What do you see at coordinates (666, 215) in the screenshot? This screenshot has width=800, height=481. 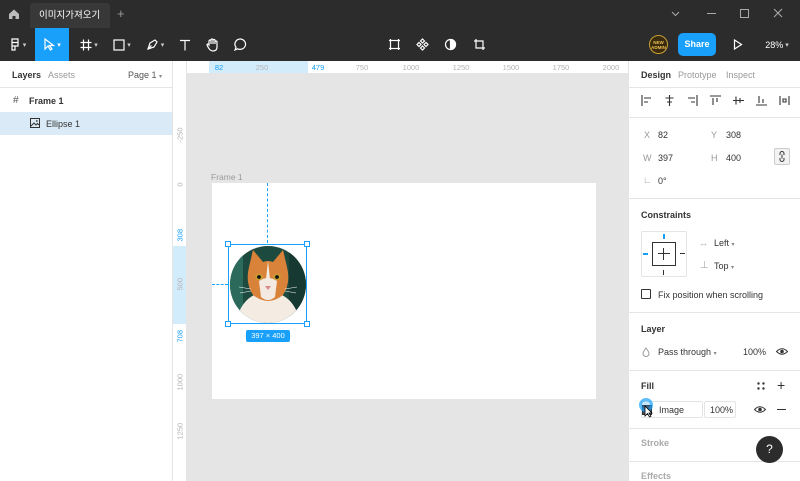 I see `constraints-title: Constraints` at bounding box center [666, 215].